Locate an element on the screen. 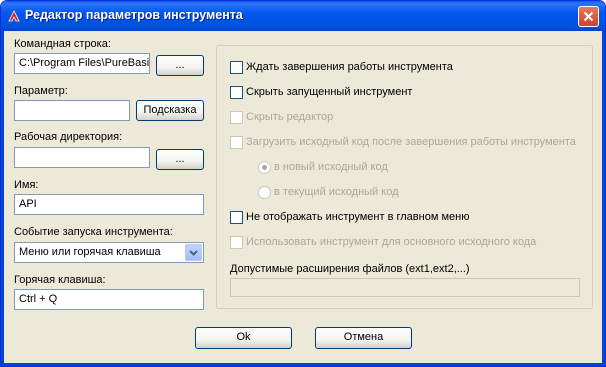 The width and height of the screenshot is (606, 367). close-button is located at coordinates (588, 16).